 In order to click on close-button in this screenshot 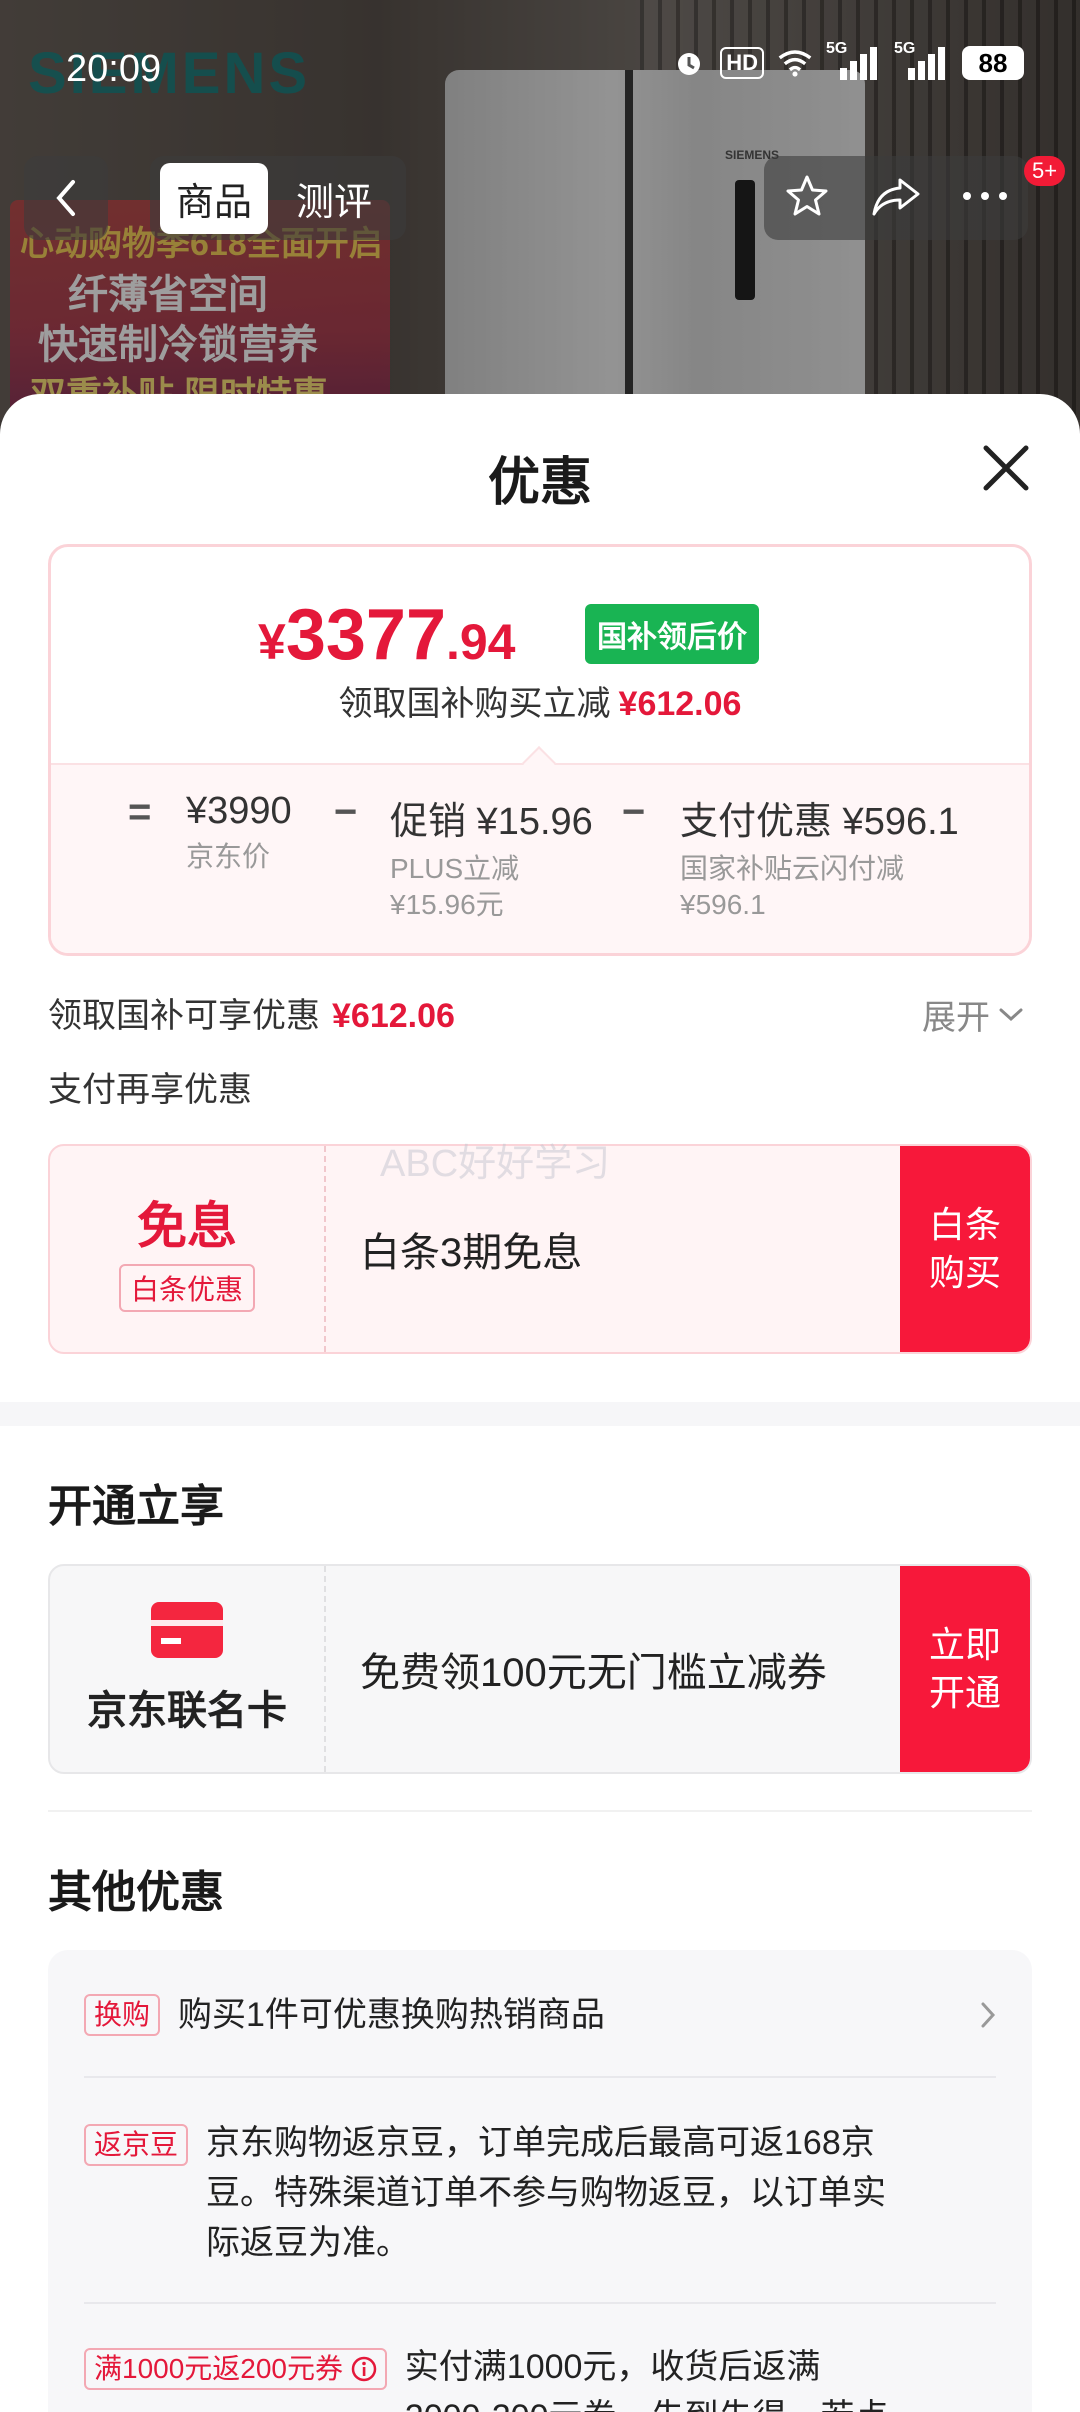, I will do `click(1006, 468)`.